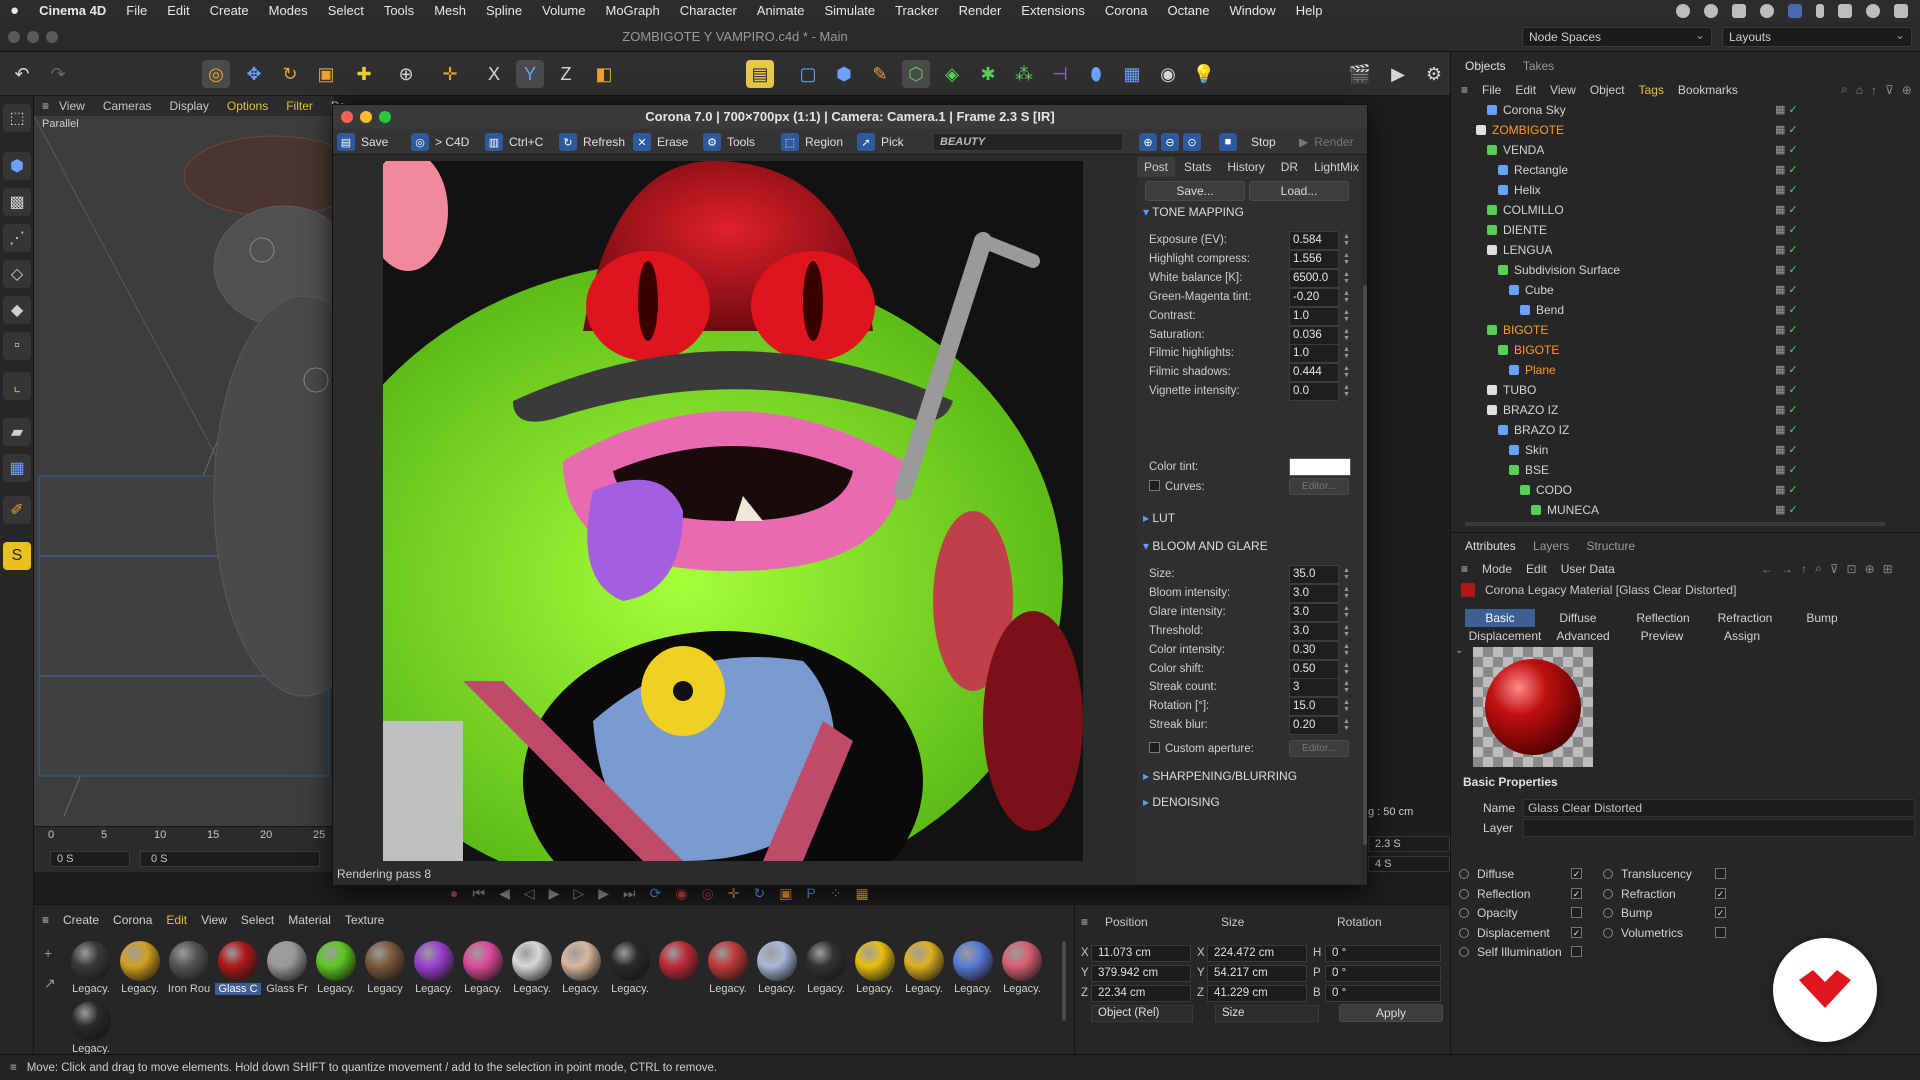 The width and height of the screenshot is (1920, 1080). Describe the element at coordinates (178, 11) in the screenshot. I see `menu-edit: Edit` at that location.